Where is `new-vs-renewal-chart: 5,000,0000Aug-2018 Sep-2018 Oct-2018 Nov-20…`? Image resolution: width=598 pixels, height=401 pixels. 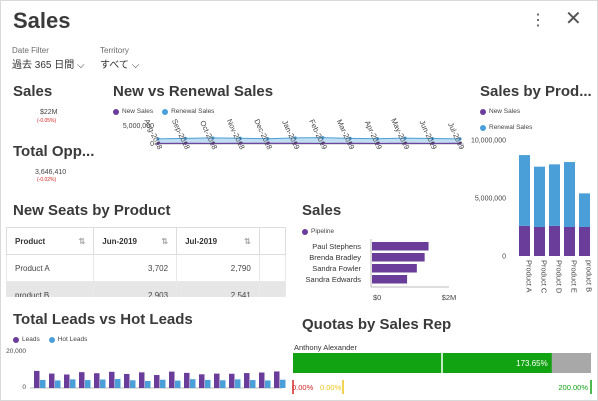
new-vs-renewal-chart: 5,000,0000Aug-2018 Sep-2018 Oct-2018 Nov-20… is located at coordinates (295, 134).